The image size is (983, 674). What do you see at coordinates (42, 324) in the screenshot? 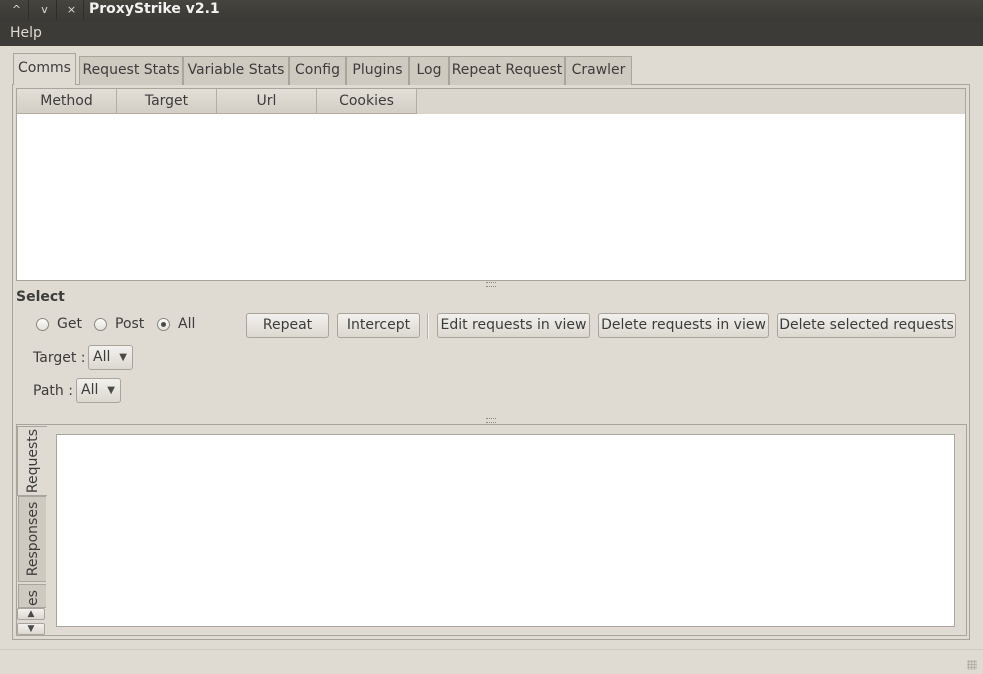
I see `radio-get` at bounding box center [42, 324].